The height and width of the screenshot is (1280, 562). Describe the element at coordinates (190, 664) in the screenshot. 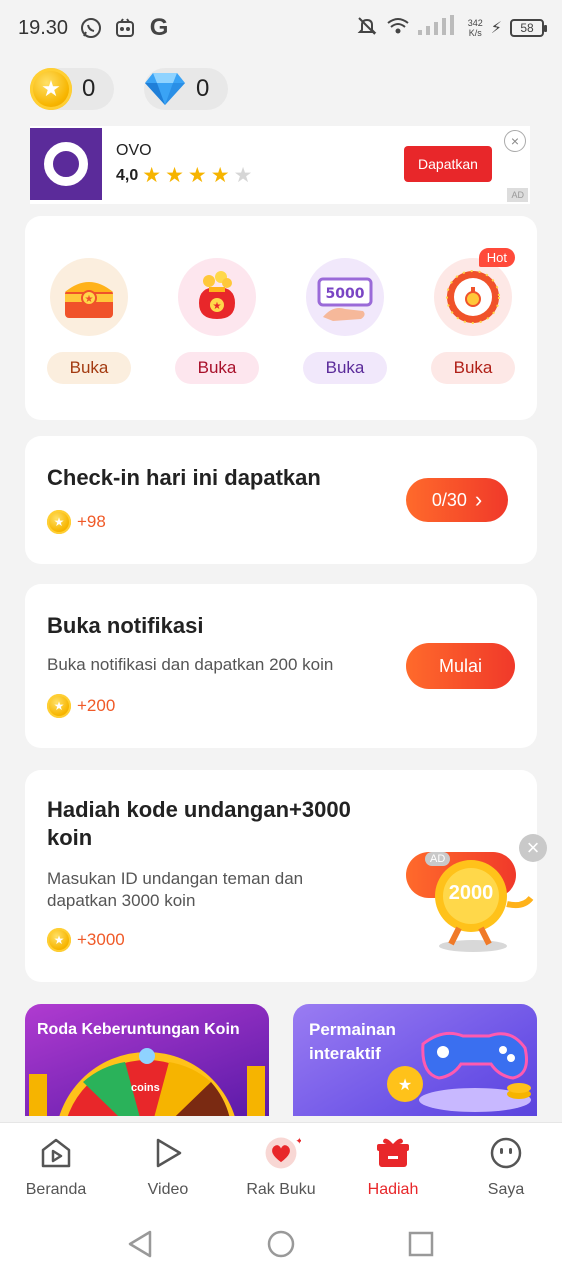

I see `notification-description: Buka notifikasi dan dapatkan 200 koin` at that location.